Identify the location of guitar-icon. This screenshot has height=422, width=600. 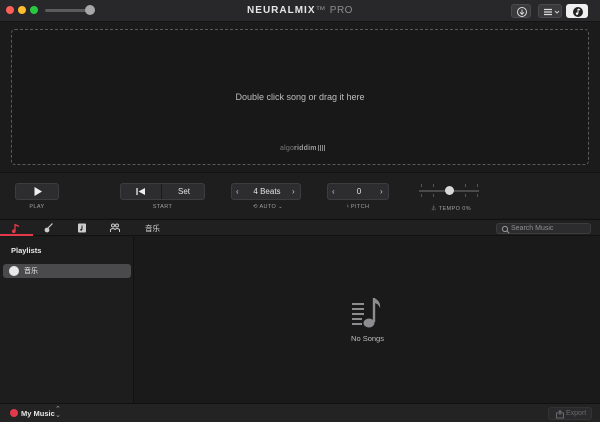
(48, 228).